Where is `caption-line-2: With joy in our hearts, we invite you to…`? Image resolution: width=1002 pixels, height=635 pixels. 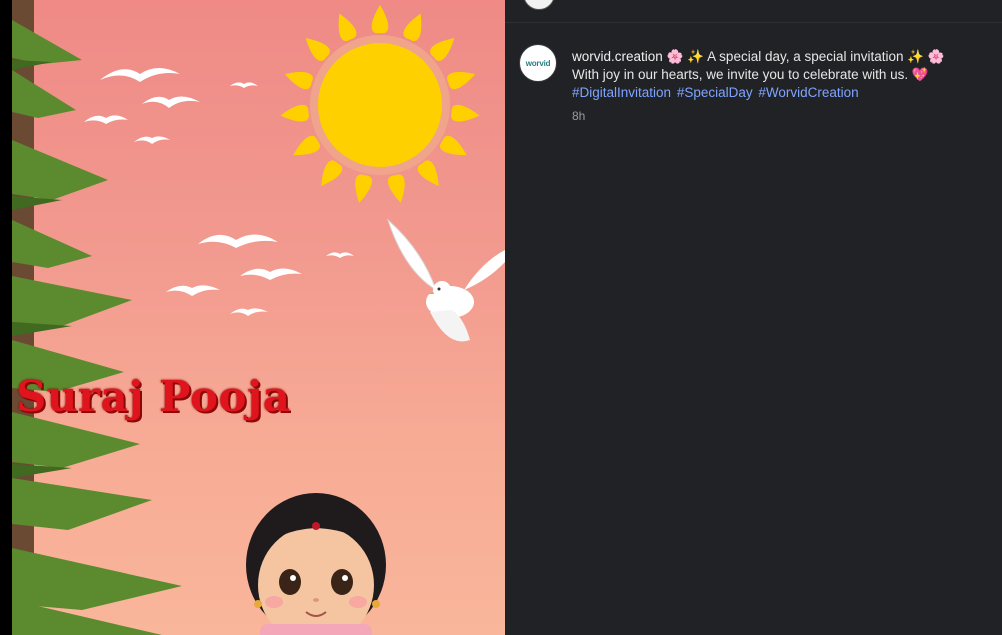 caption-line-2: With joy in our hearts, we invite you to… is located at coordinates (750, 74).